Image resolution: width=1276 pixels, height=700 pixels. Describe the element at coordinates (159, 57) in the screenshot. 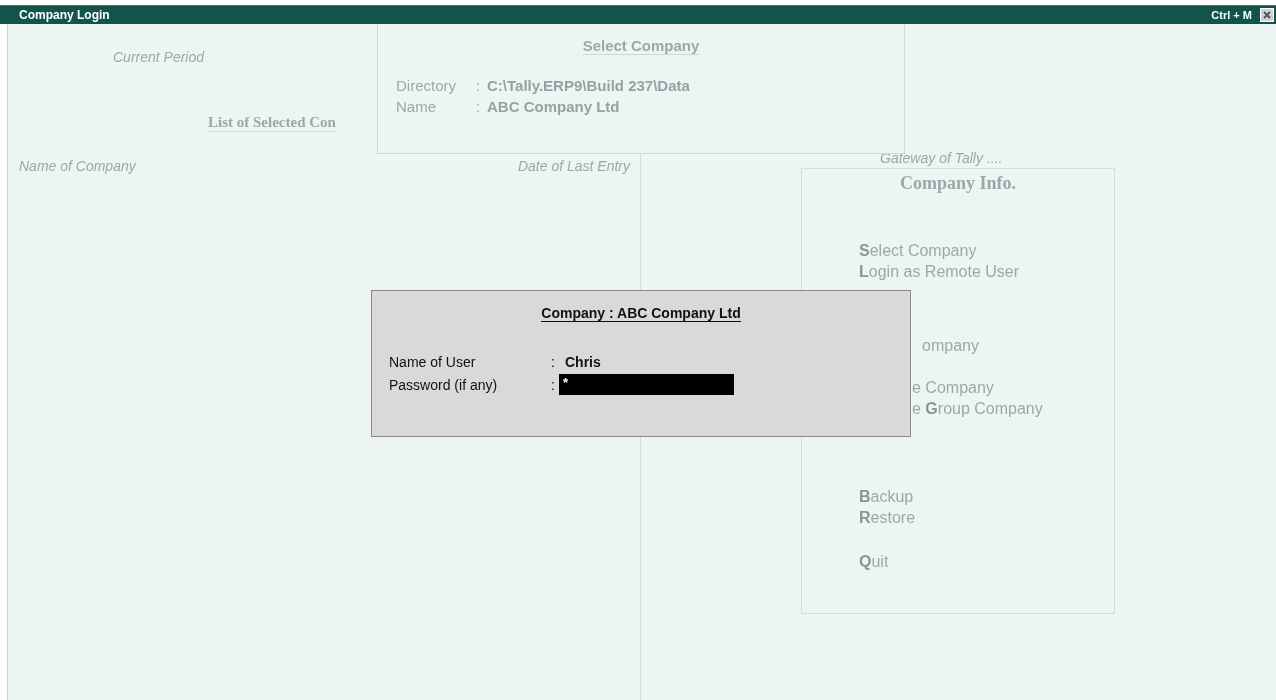

I see `current-period-label: Current Period` at that location.